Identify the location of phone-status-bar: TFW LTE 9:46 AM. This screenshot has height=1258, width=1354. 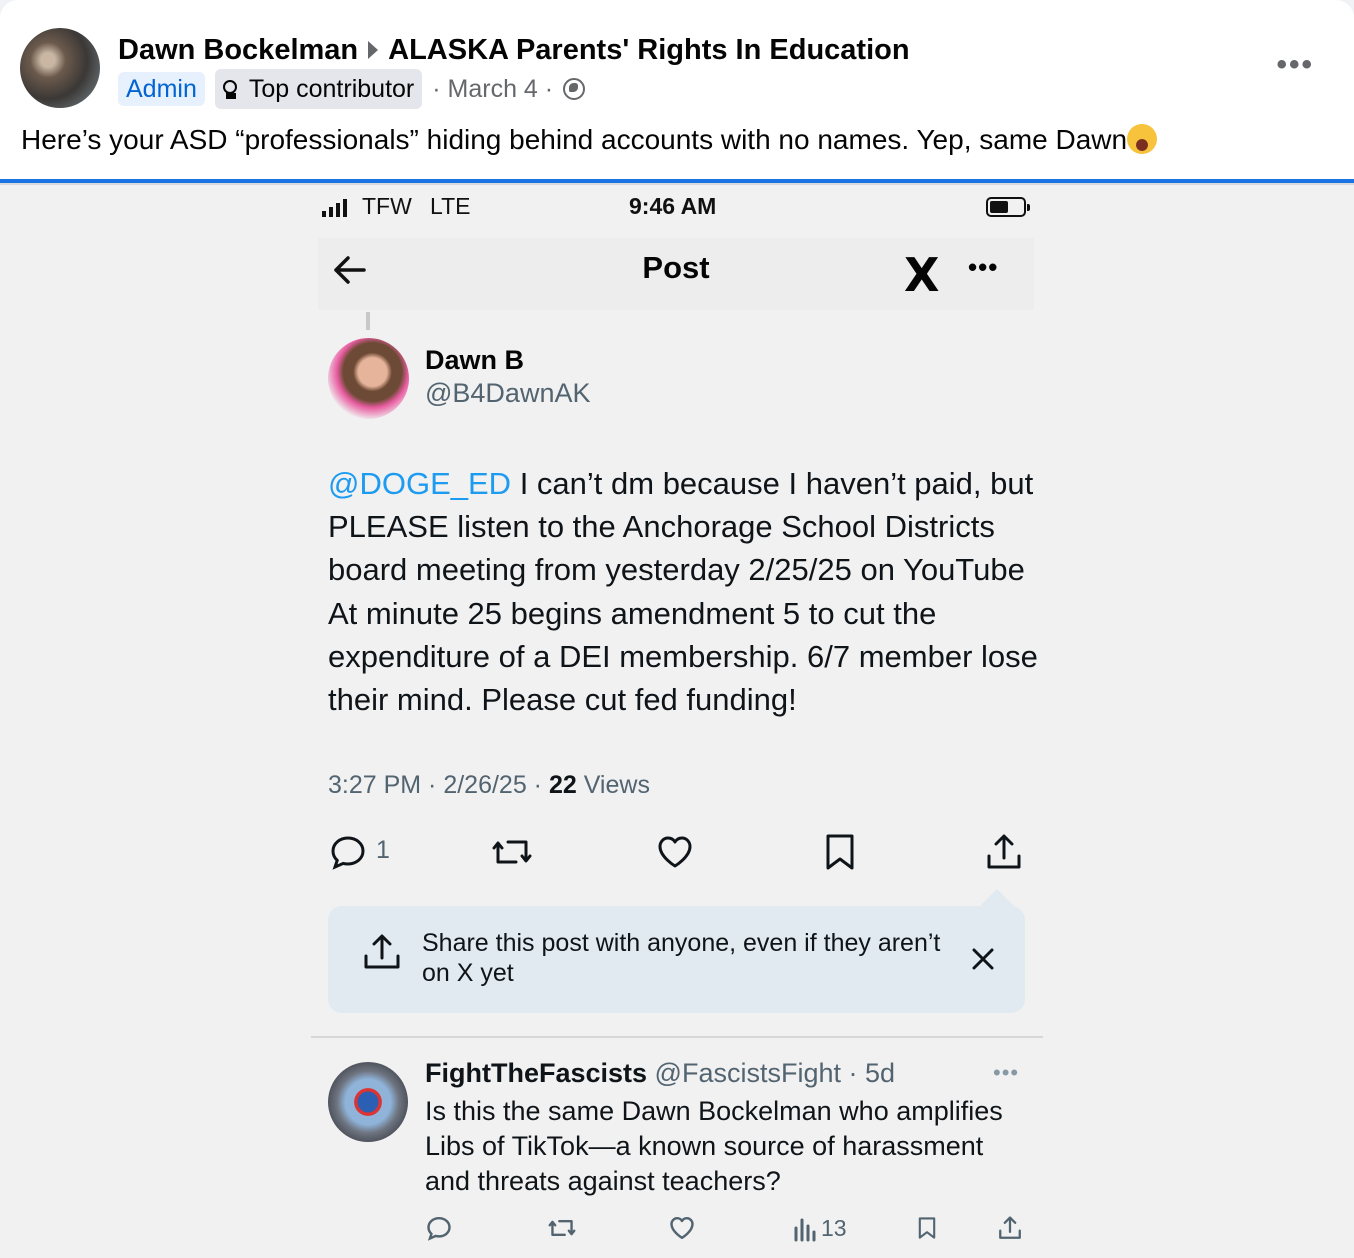
(678, 209).